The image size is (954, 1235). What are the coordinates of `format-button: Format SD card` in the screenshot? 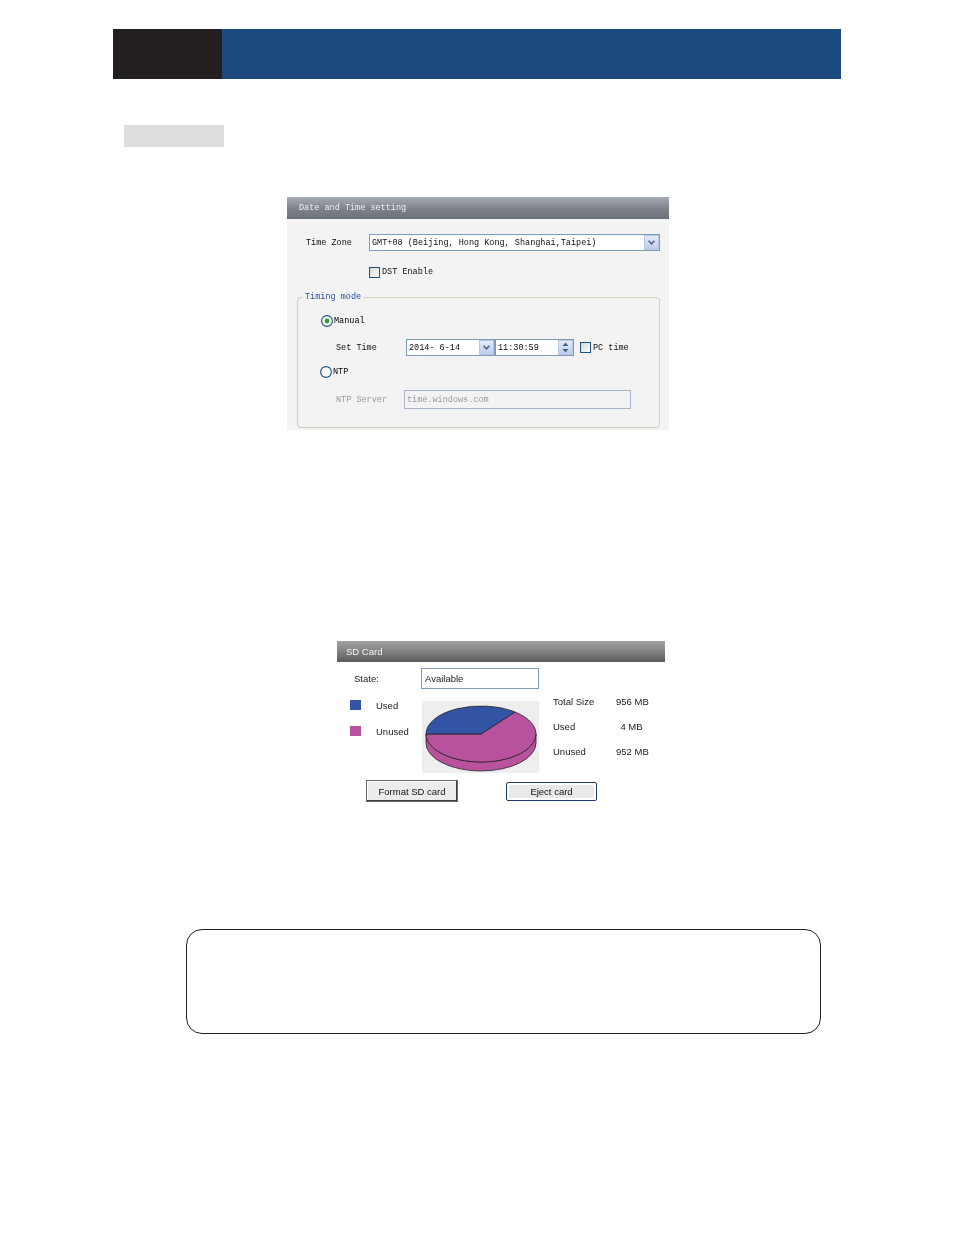 It's located at (412, 791).